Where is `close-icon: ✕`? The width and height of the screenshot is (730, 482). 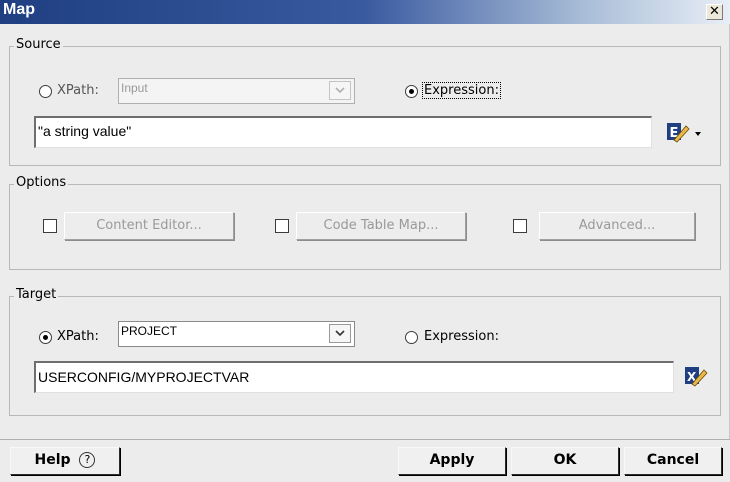
close-icon: ✕ is located at coordinates (714, 11).